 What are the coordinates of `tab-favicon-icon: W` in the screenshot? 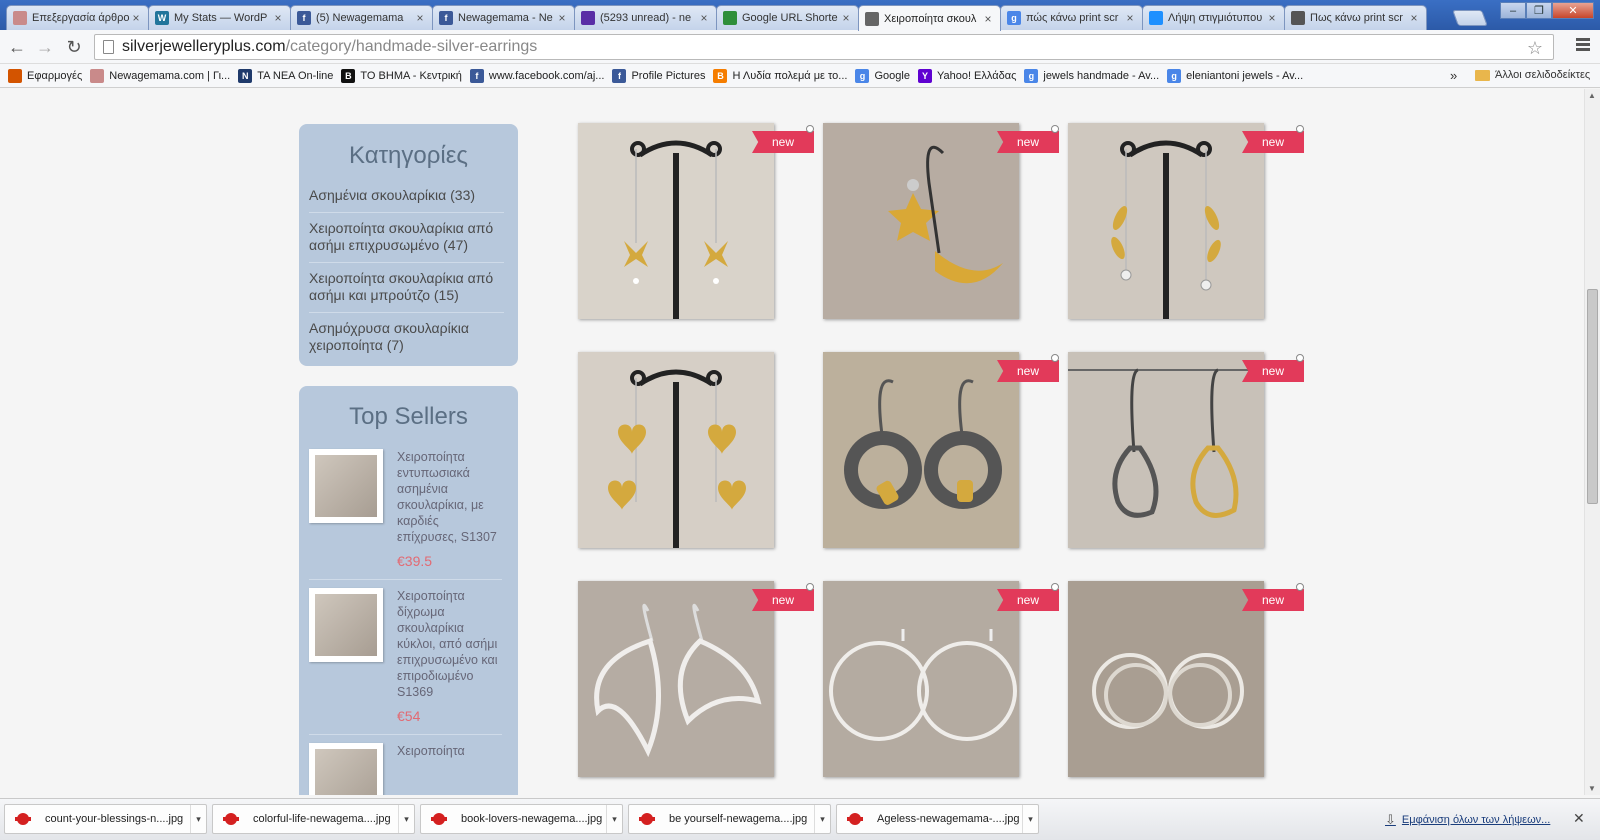 It's located at (162, 18).